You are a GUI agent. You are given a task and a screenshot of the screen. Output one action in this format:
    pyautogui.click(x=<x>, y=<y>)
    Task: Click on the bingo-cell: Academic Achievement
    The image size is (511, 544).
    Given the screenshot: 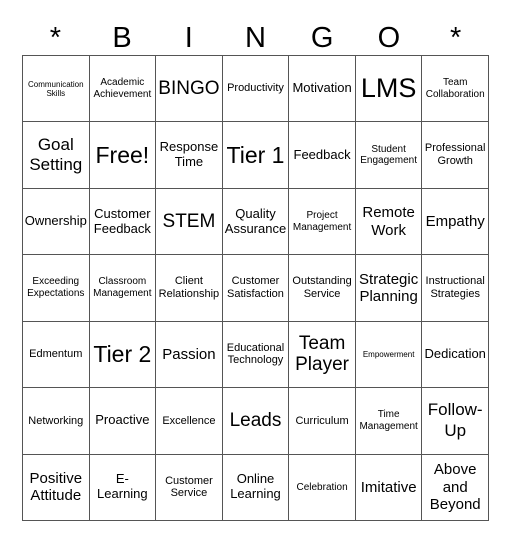 What is the action you would take?
    pyautogui.click(x=123, y=89)
    